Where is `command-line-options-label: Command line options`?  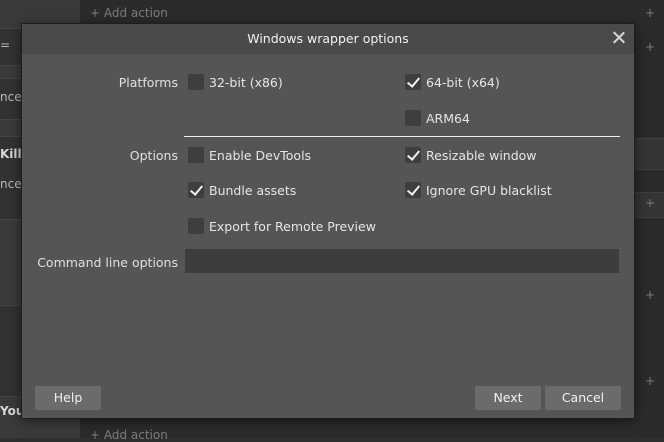 command-line-options-label: Command line options is located at coordinates (107, 262).